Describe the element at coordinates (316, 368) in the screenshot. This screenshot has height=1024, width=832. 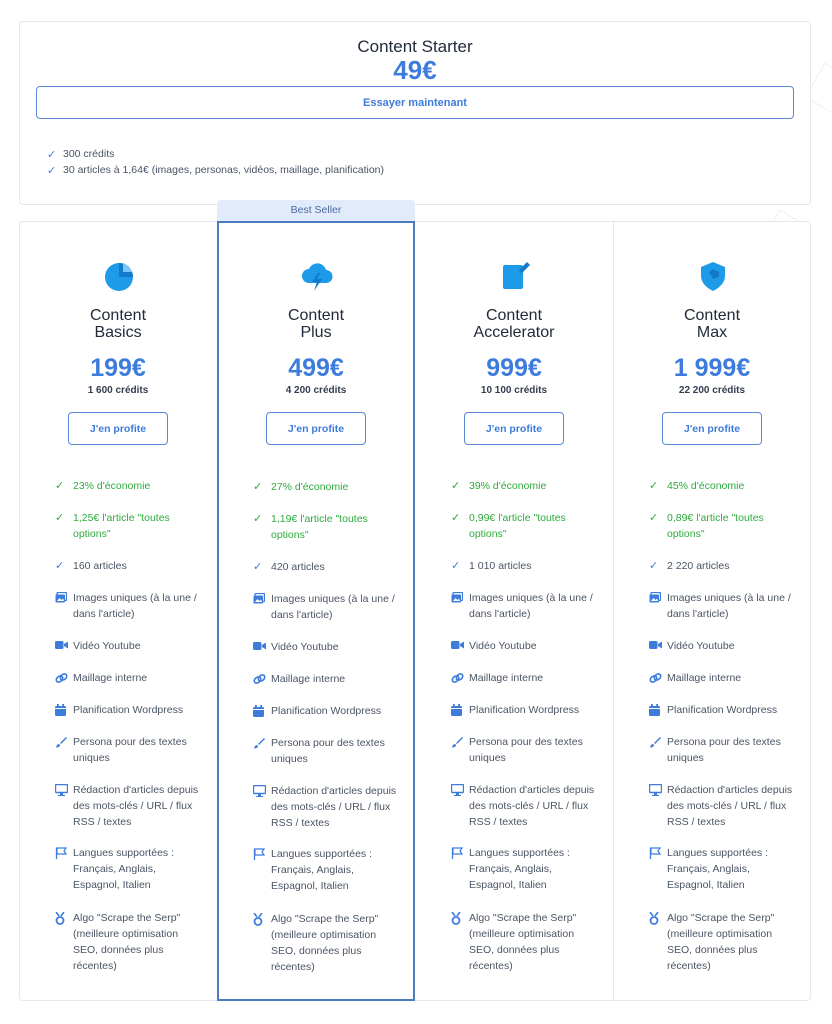
I see `plan-price: 499€` at that location.